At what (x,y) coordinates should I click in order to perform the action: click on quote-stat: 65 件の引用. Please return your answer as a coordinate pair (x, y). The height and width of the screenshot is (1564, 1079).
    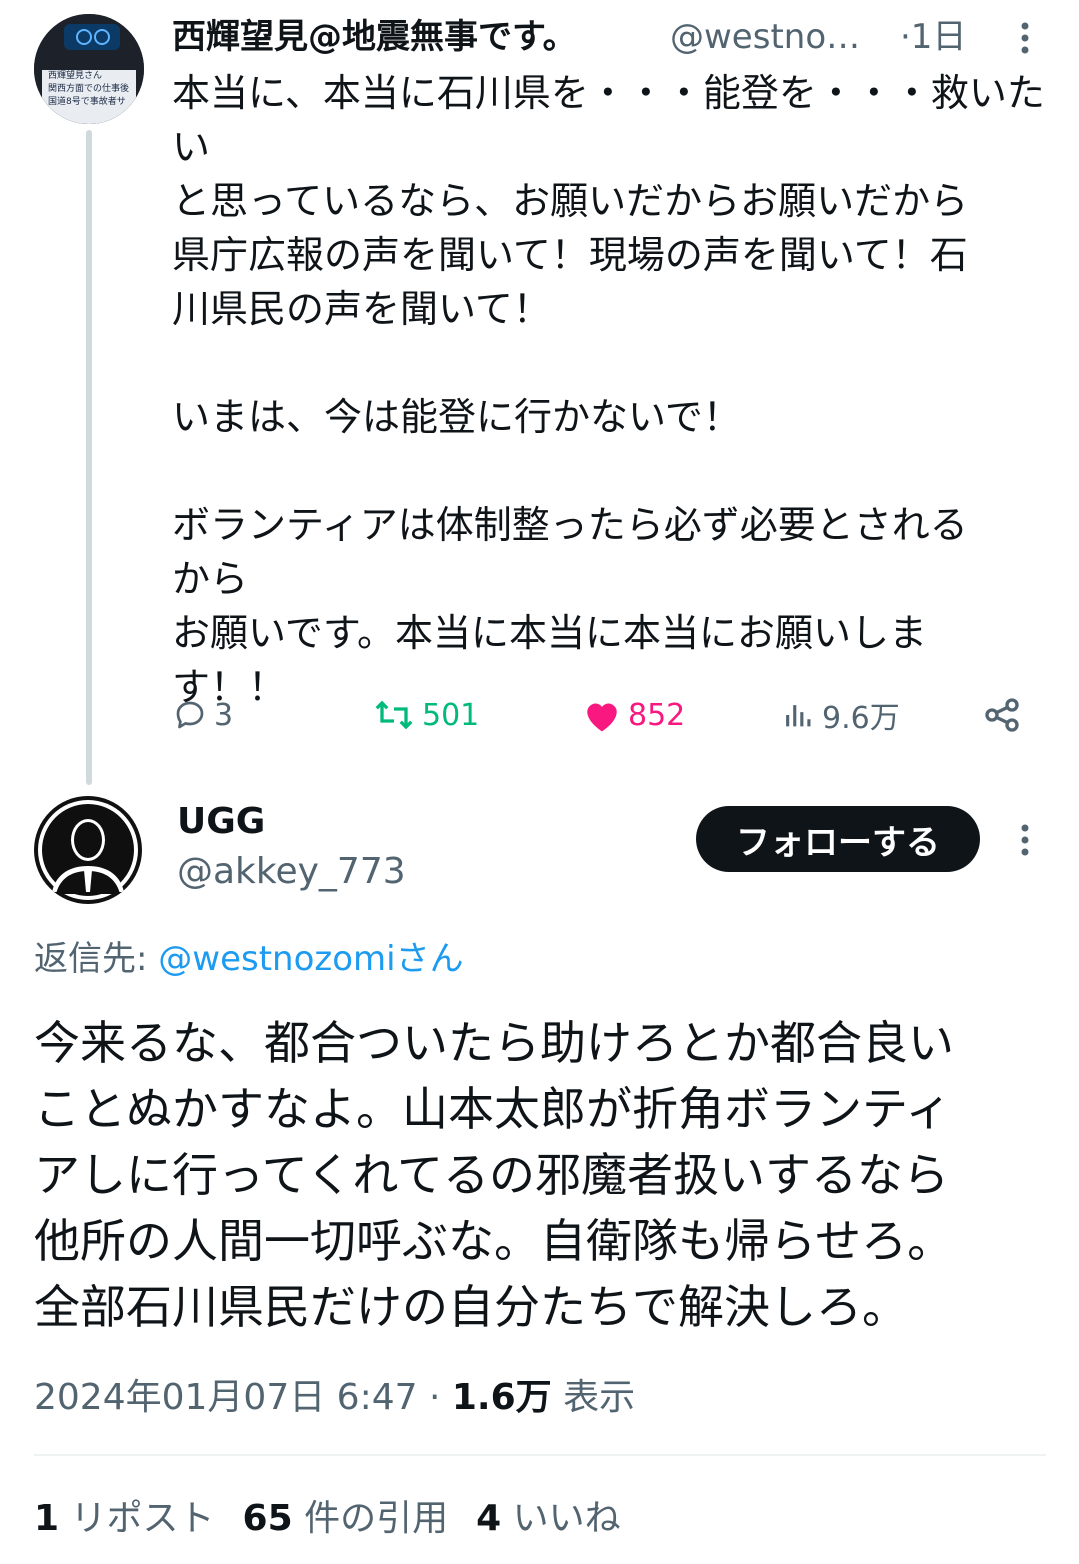
    Looking at the image, I should click on (346, 1518).